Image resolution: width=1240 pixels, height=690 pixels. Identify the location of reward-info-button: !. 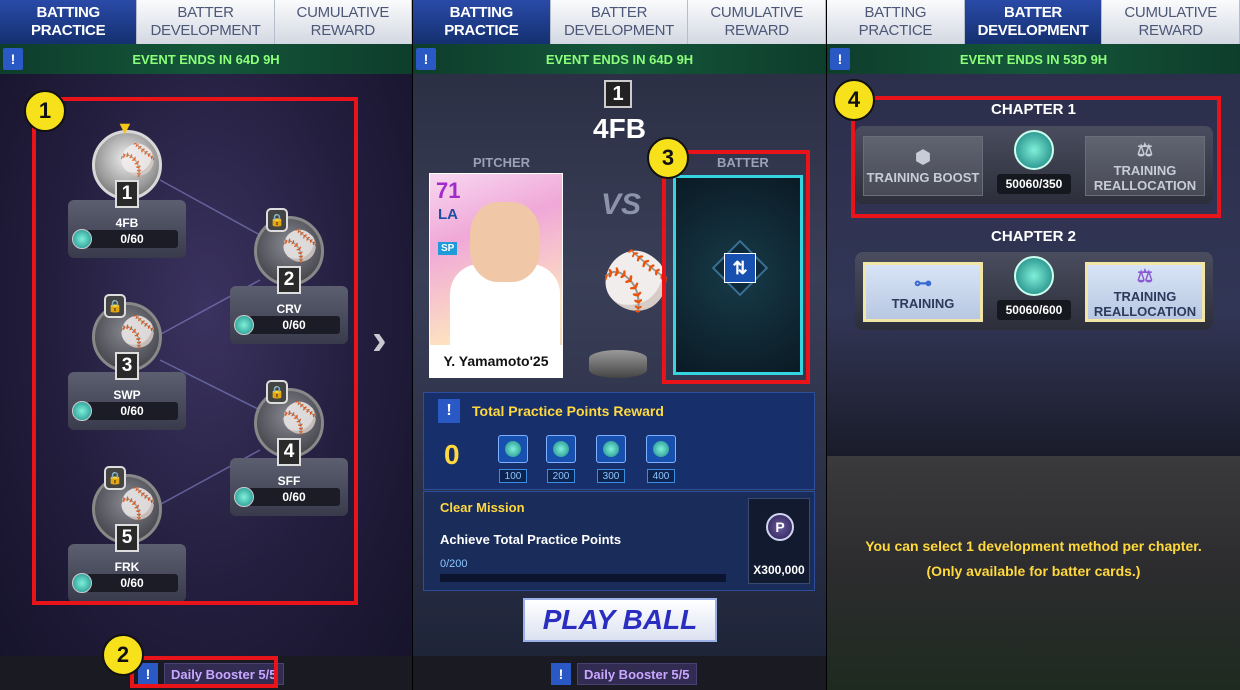
(449, 411).